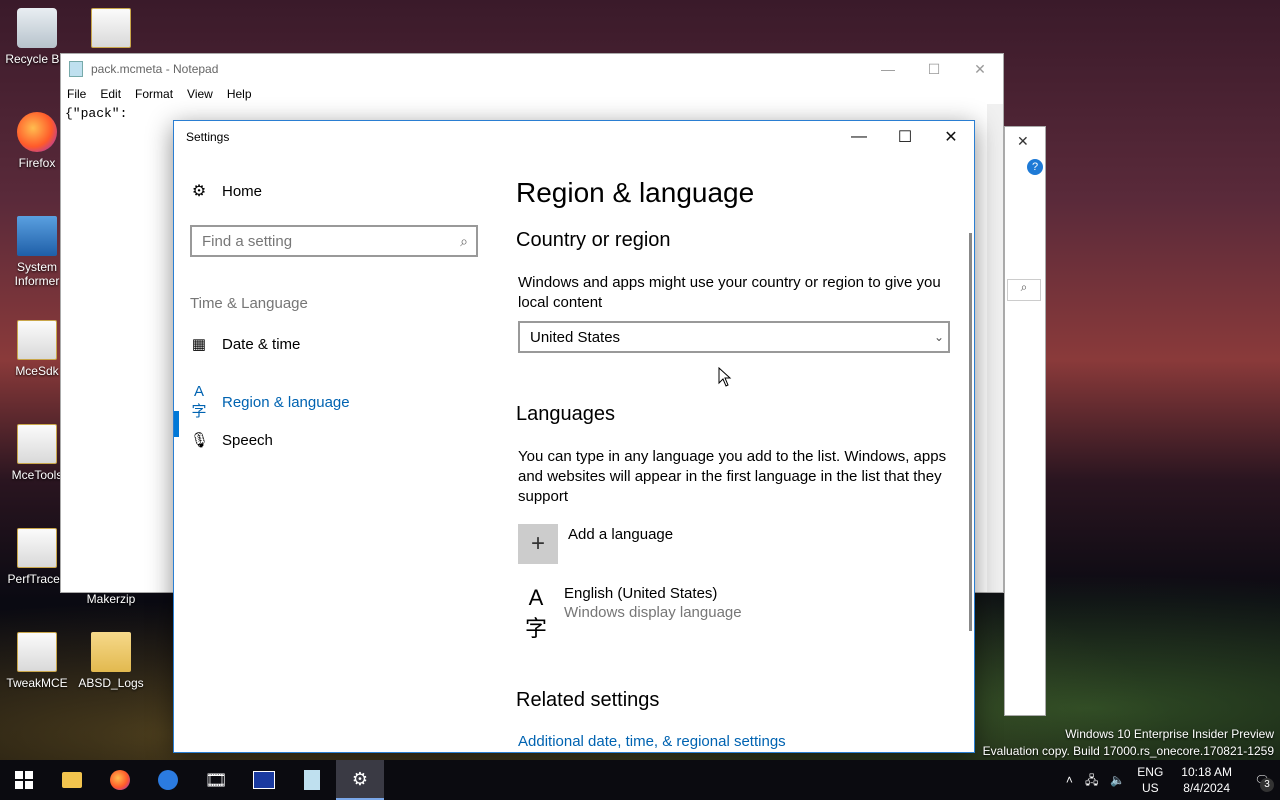 This screenshot has height=800, width=1280. I want to click on nav-item-label: Date & time, so click(261, 344).